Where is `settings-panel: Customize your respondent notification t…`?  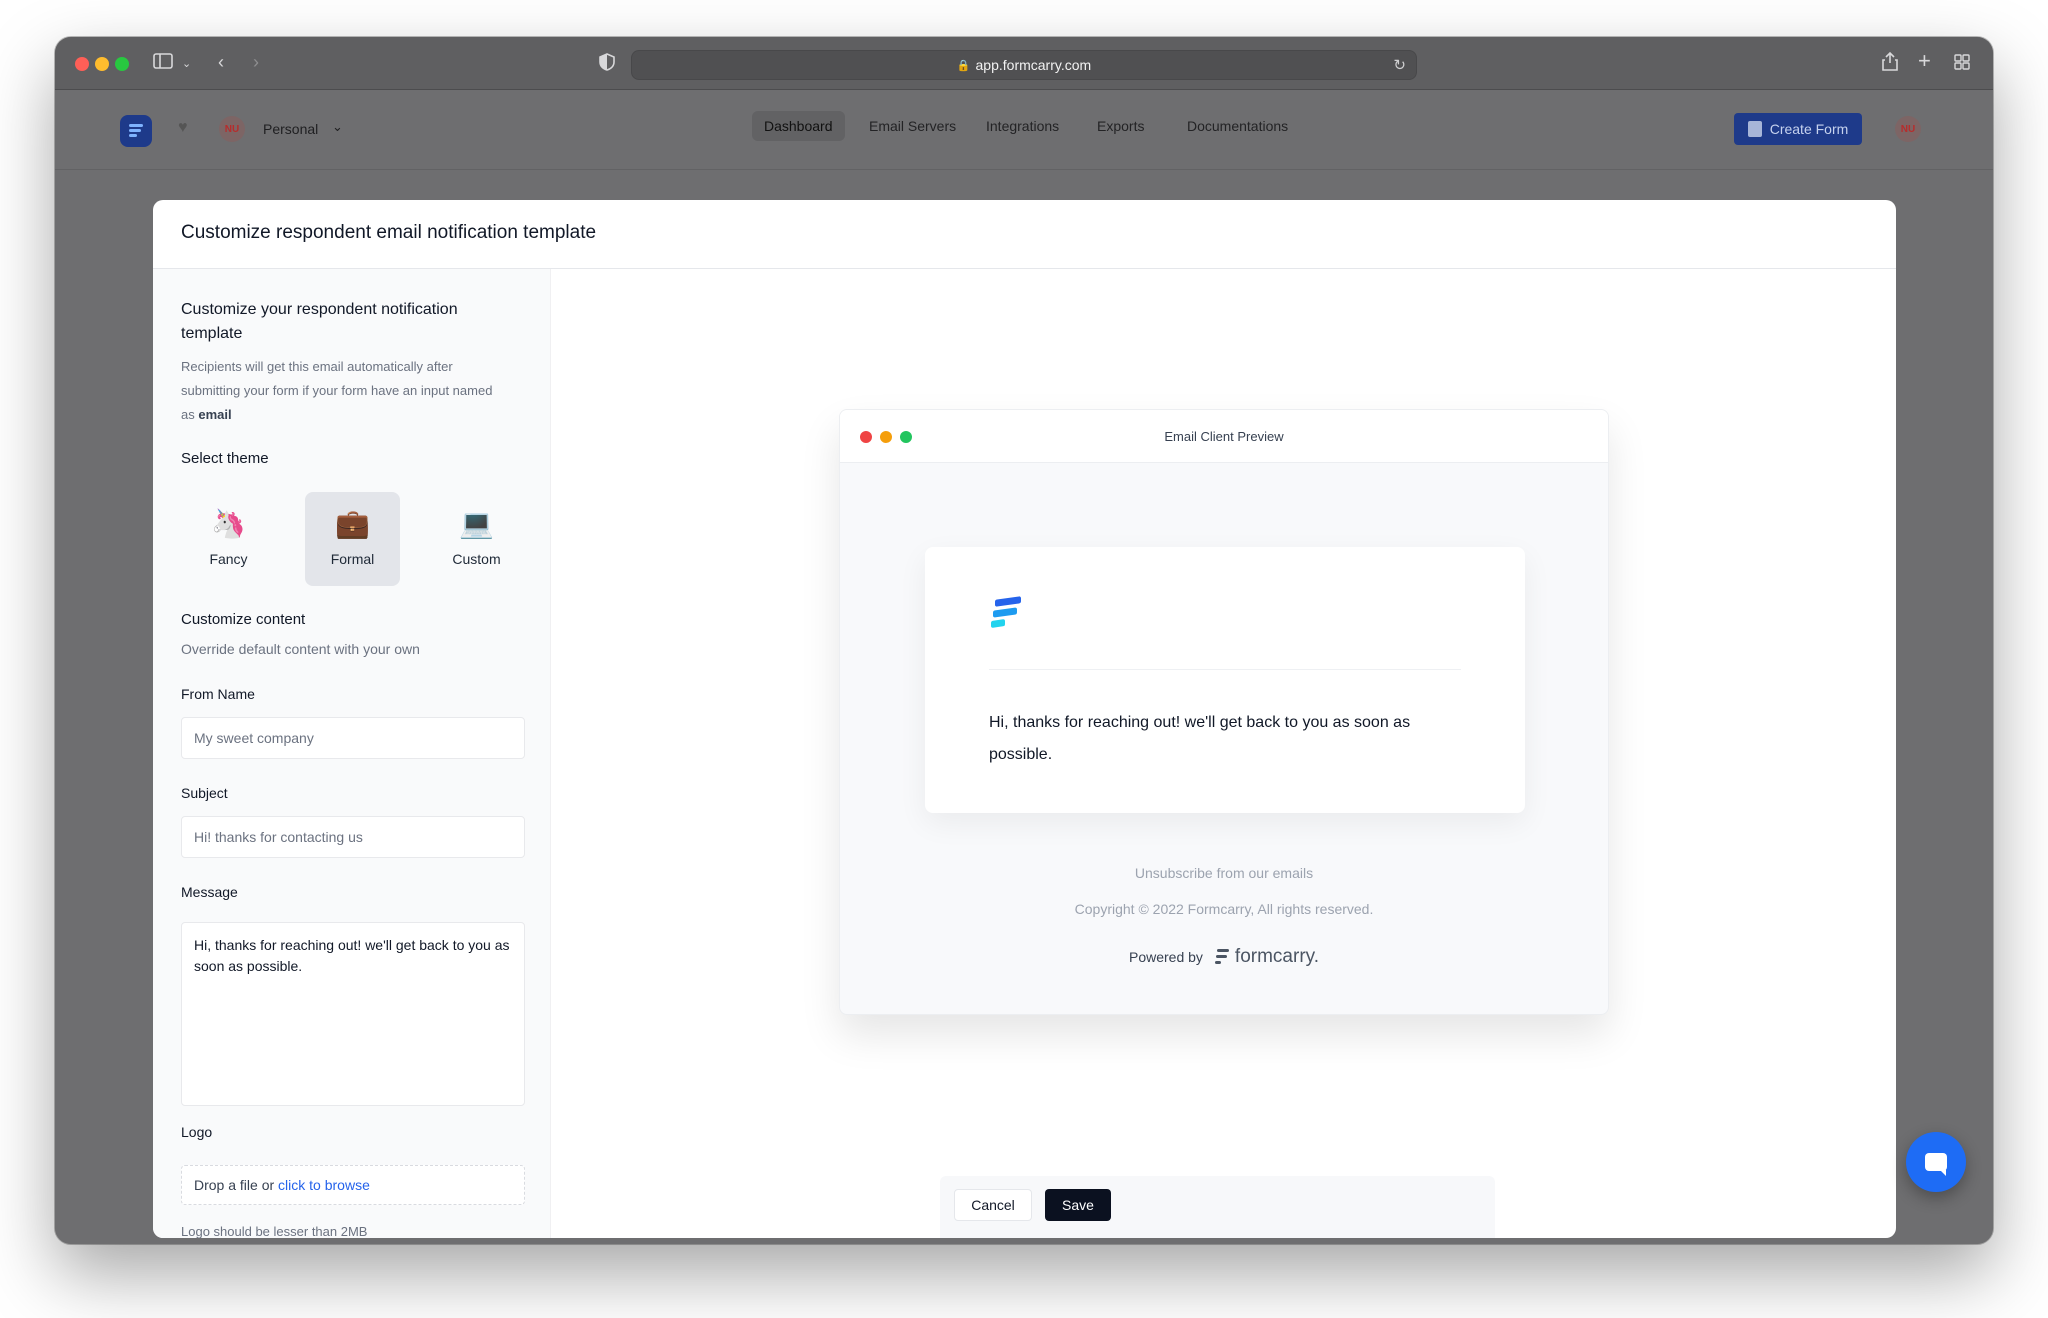 settings-panel: Customize your respondent notification t… is located at coordinates (352, 753).